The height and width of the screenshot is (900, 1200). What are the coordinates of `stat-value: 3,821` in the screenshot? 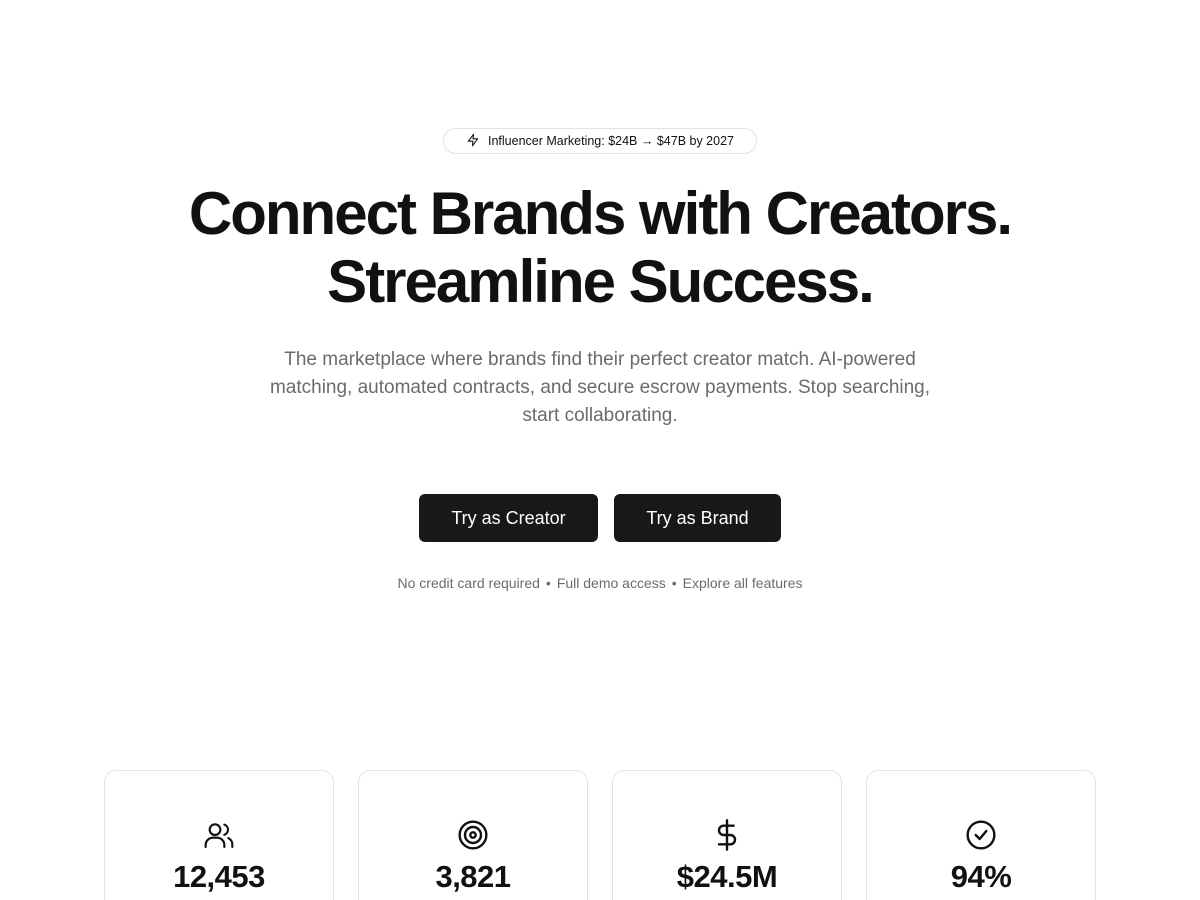 It's located at (473, 876).